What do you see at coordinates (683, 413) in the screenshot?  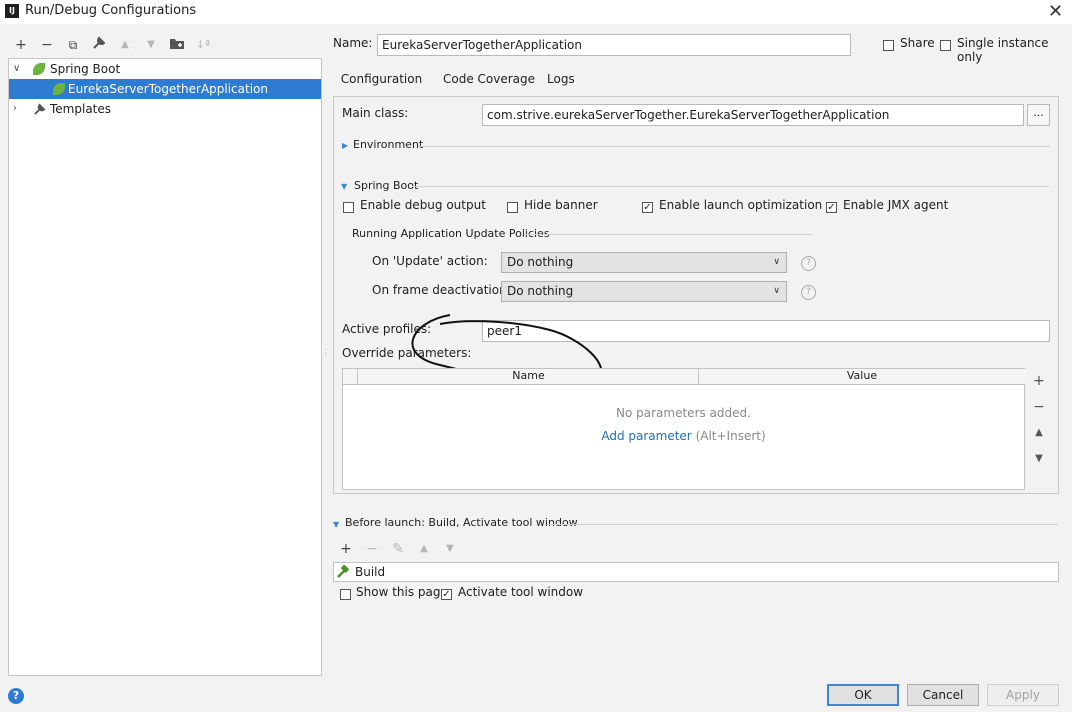 I see `empty-table-text: No parameters added.` at bounding box center [683, 413].